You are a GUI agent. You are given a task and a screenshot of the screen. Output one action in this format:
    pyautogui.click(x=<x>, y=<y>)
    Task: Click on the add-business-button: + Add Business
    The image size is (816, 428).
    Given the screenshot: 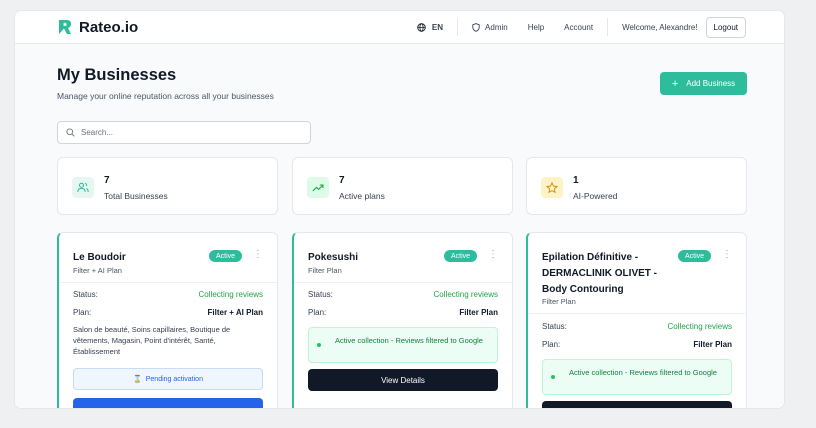 What is the action you would take?
    pyautogui.click(x=703, y=83)
    